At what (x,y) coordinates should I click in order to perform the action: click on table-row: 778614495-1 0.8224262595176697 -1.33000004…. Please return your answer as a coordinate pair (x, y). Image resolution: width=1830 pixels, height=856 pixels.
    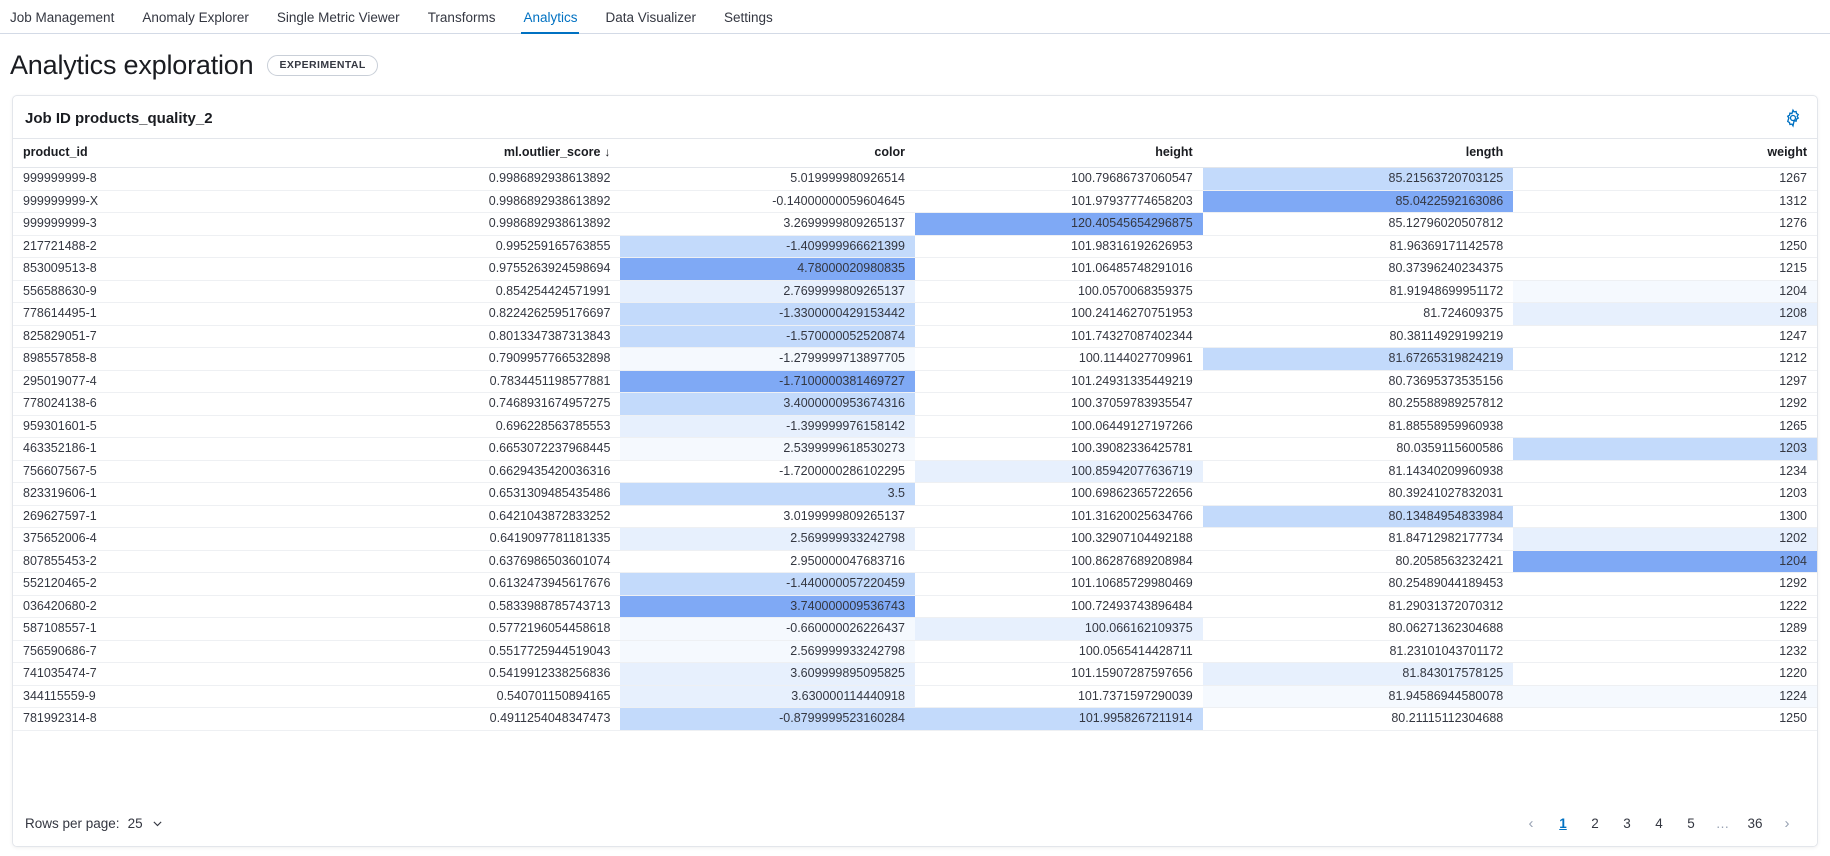
    Looking at the image, I should click on (915, 314).